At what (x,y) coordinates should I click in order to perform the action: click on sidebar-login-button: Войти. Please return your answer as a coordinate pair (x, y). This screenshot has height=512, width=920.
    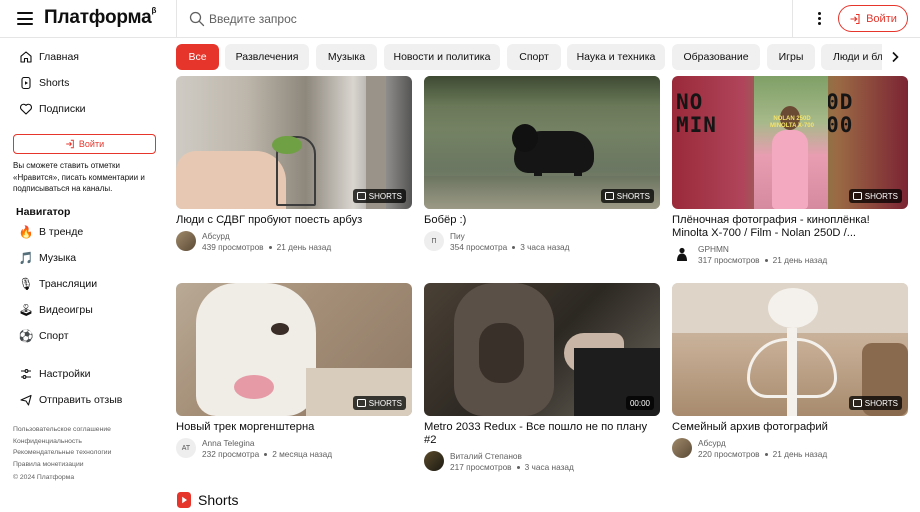
    Looking at the image, I should click on (84, 144).